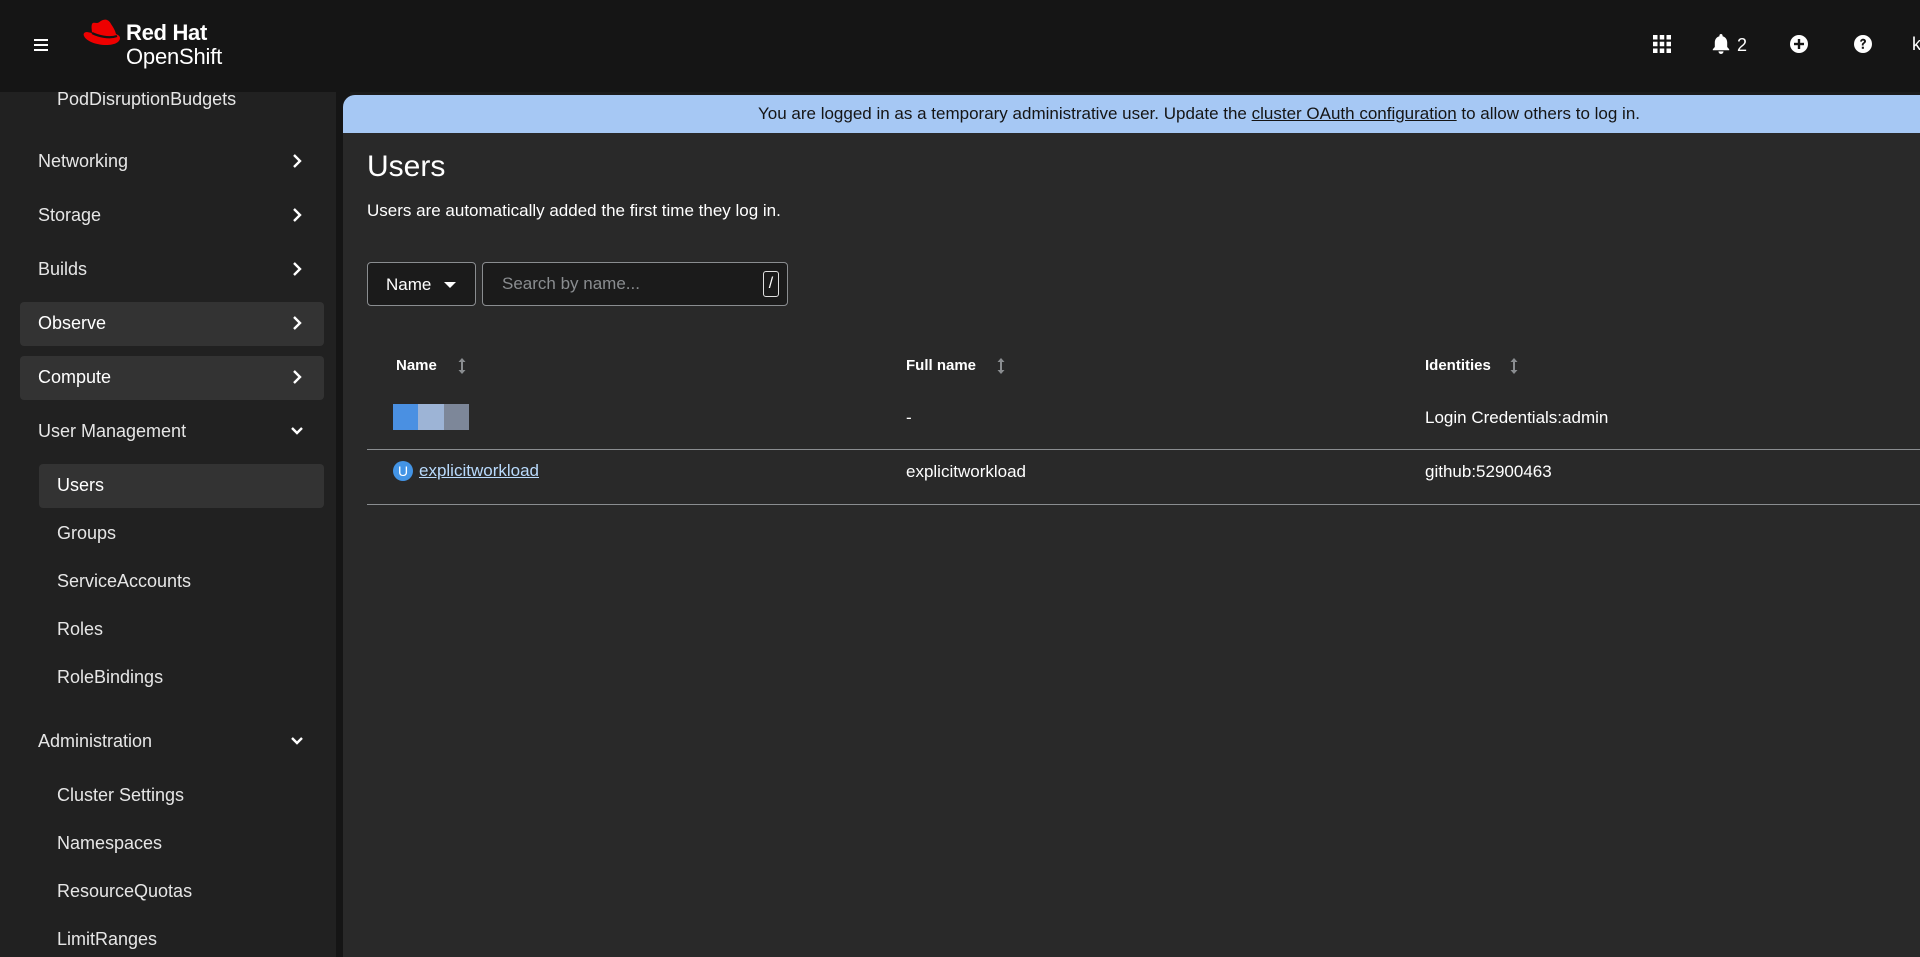 The image size is (1920, 957). Describe the element at coordinates (124, 581) in the screenshot. I see `sidebar-item-label: ServiceAccounts` at that location.